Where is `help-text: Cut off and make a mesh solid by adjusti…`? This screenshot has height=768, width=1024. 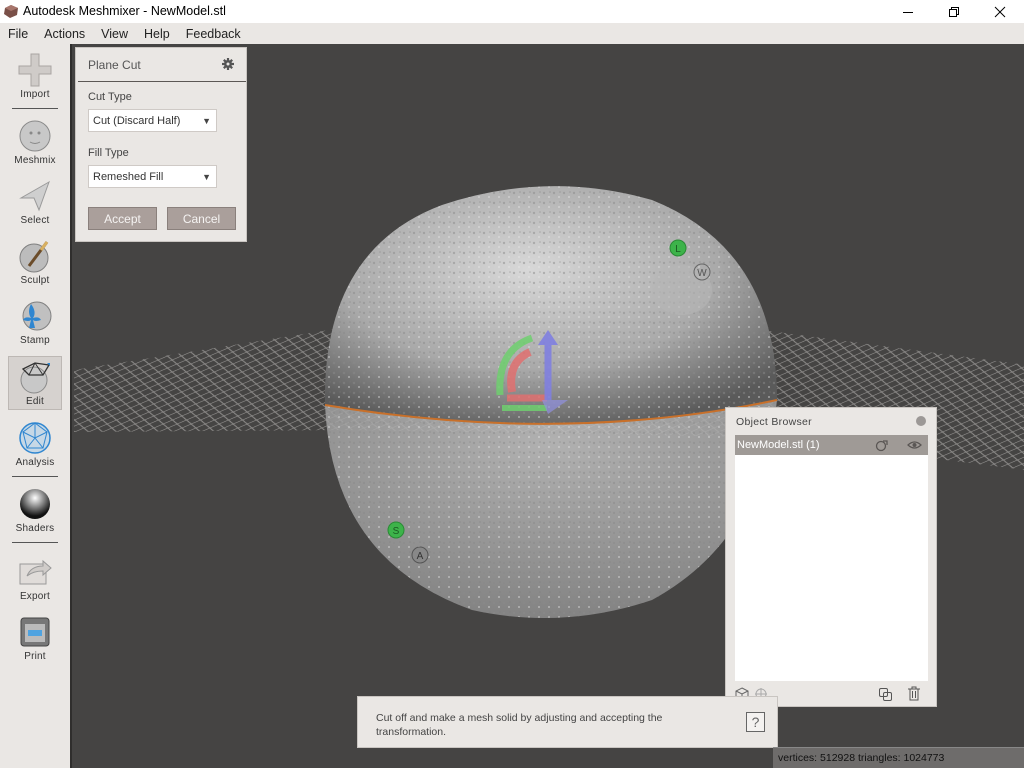
help-text: Cut off and make a mesh solid by adjusti… is located at coordinates (519, 725).